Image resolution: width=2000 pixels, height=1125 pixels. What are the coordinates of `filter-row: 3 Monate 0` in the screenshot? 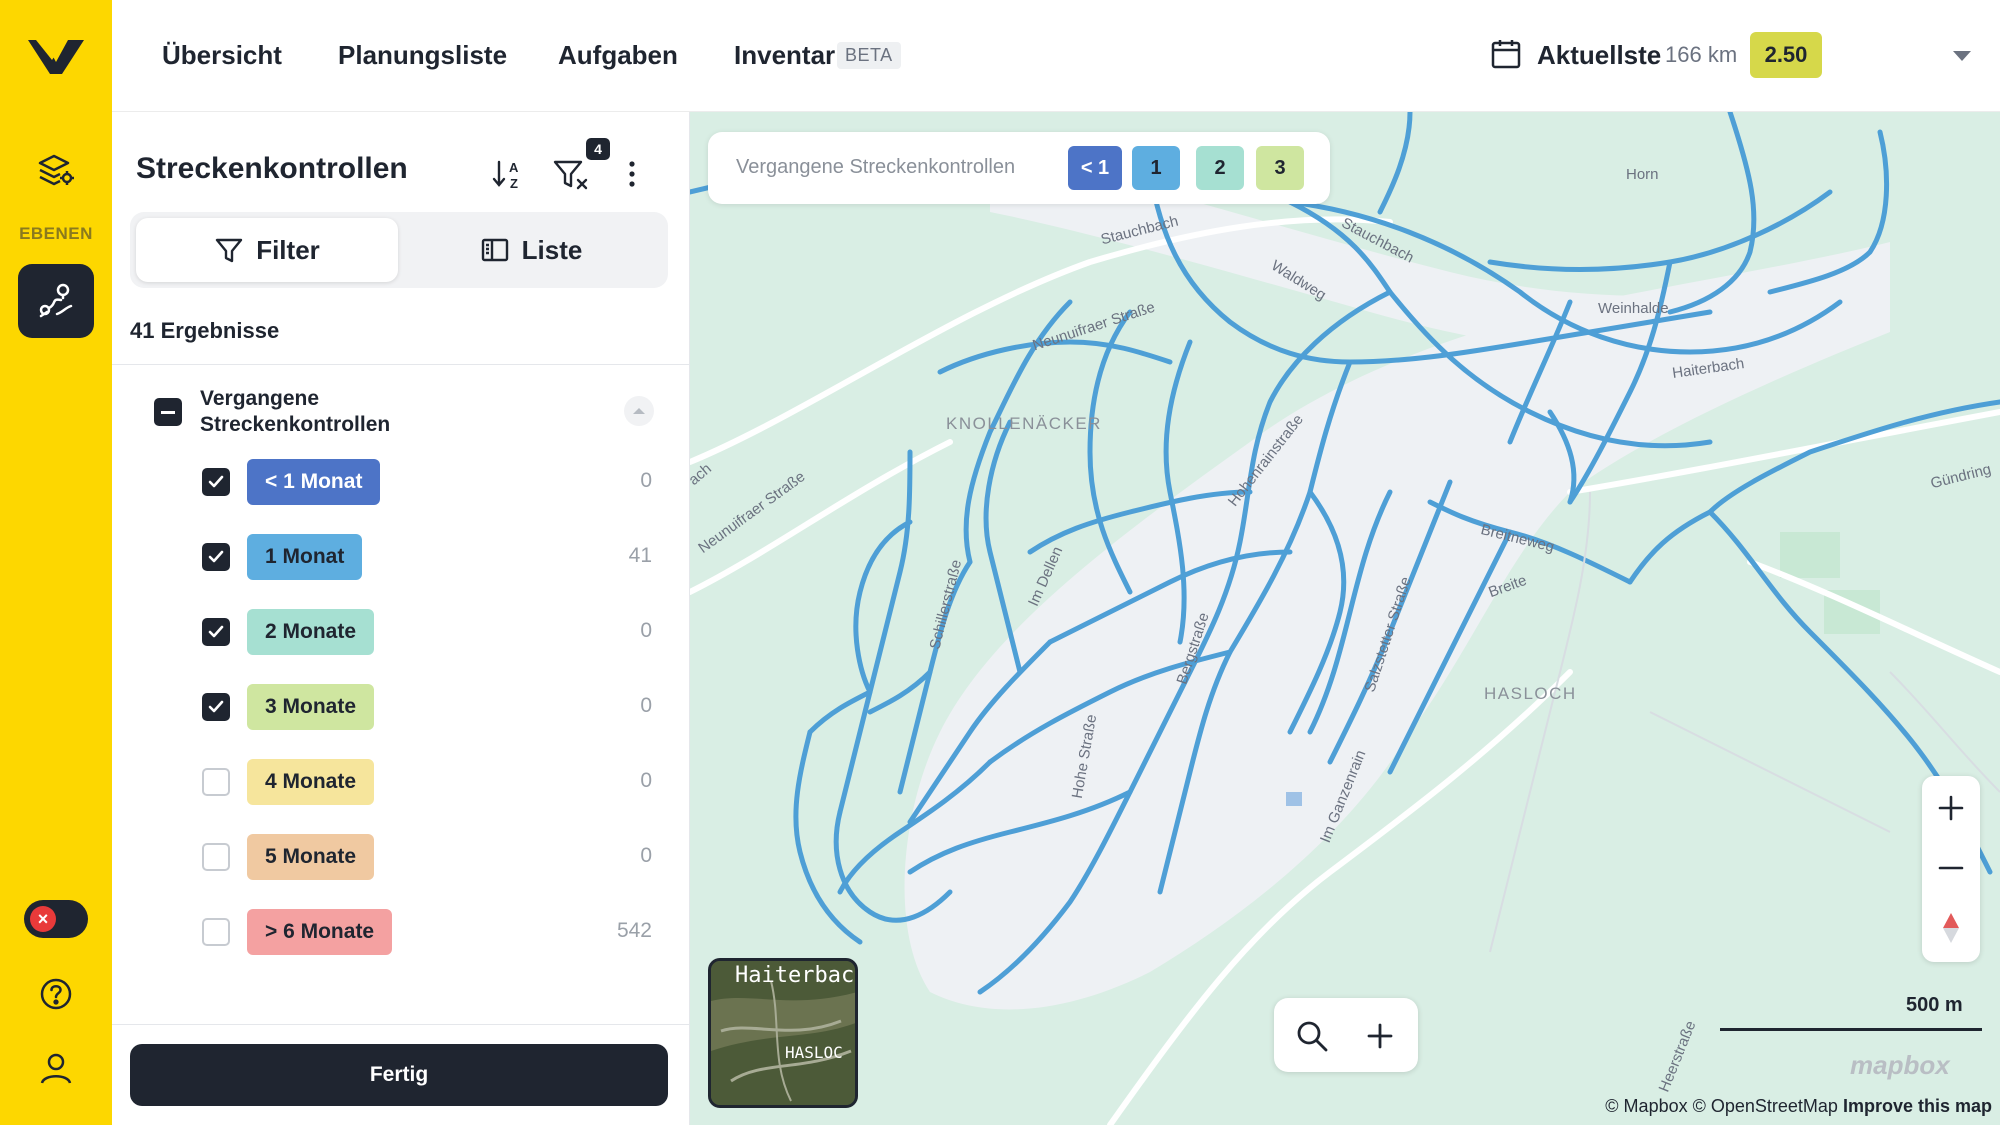 It's located at (401, 707).